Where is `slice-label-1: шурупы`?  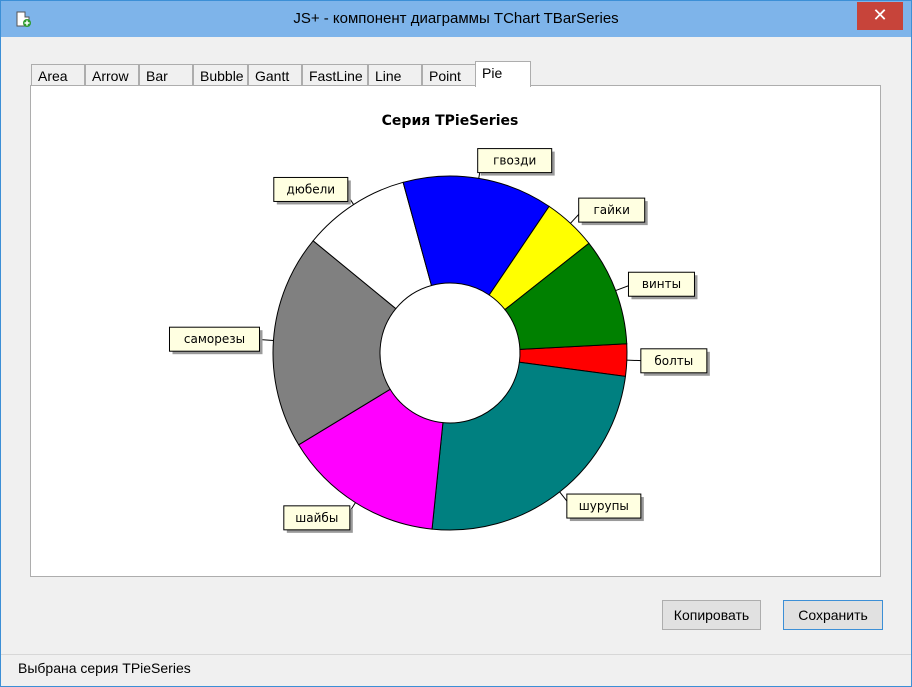
slice-label-1: шурупы is located at coordinates (604, 506).